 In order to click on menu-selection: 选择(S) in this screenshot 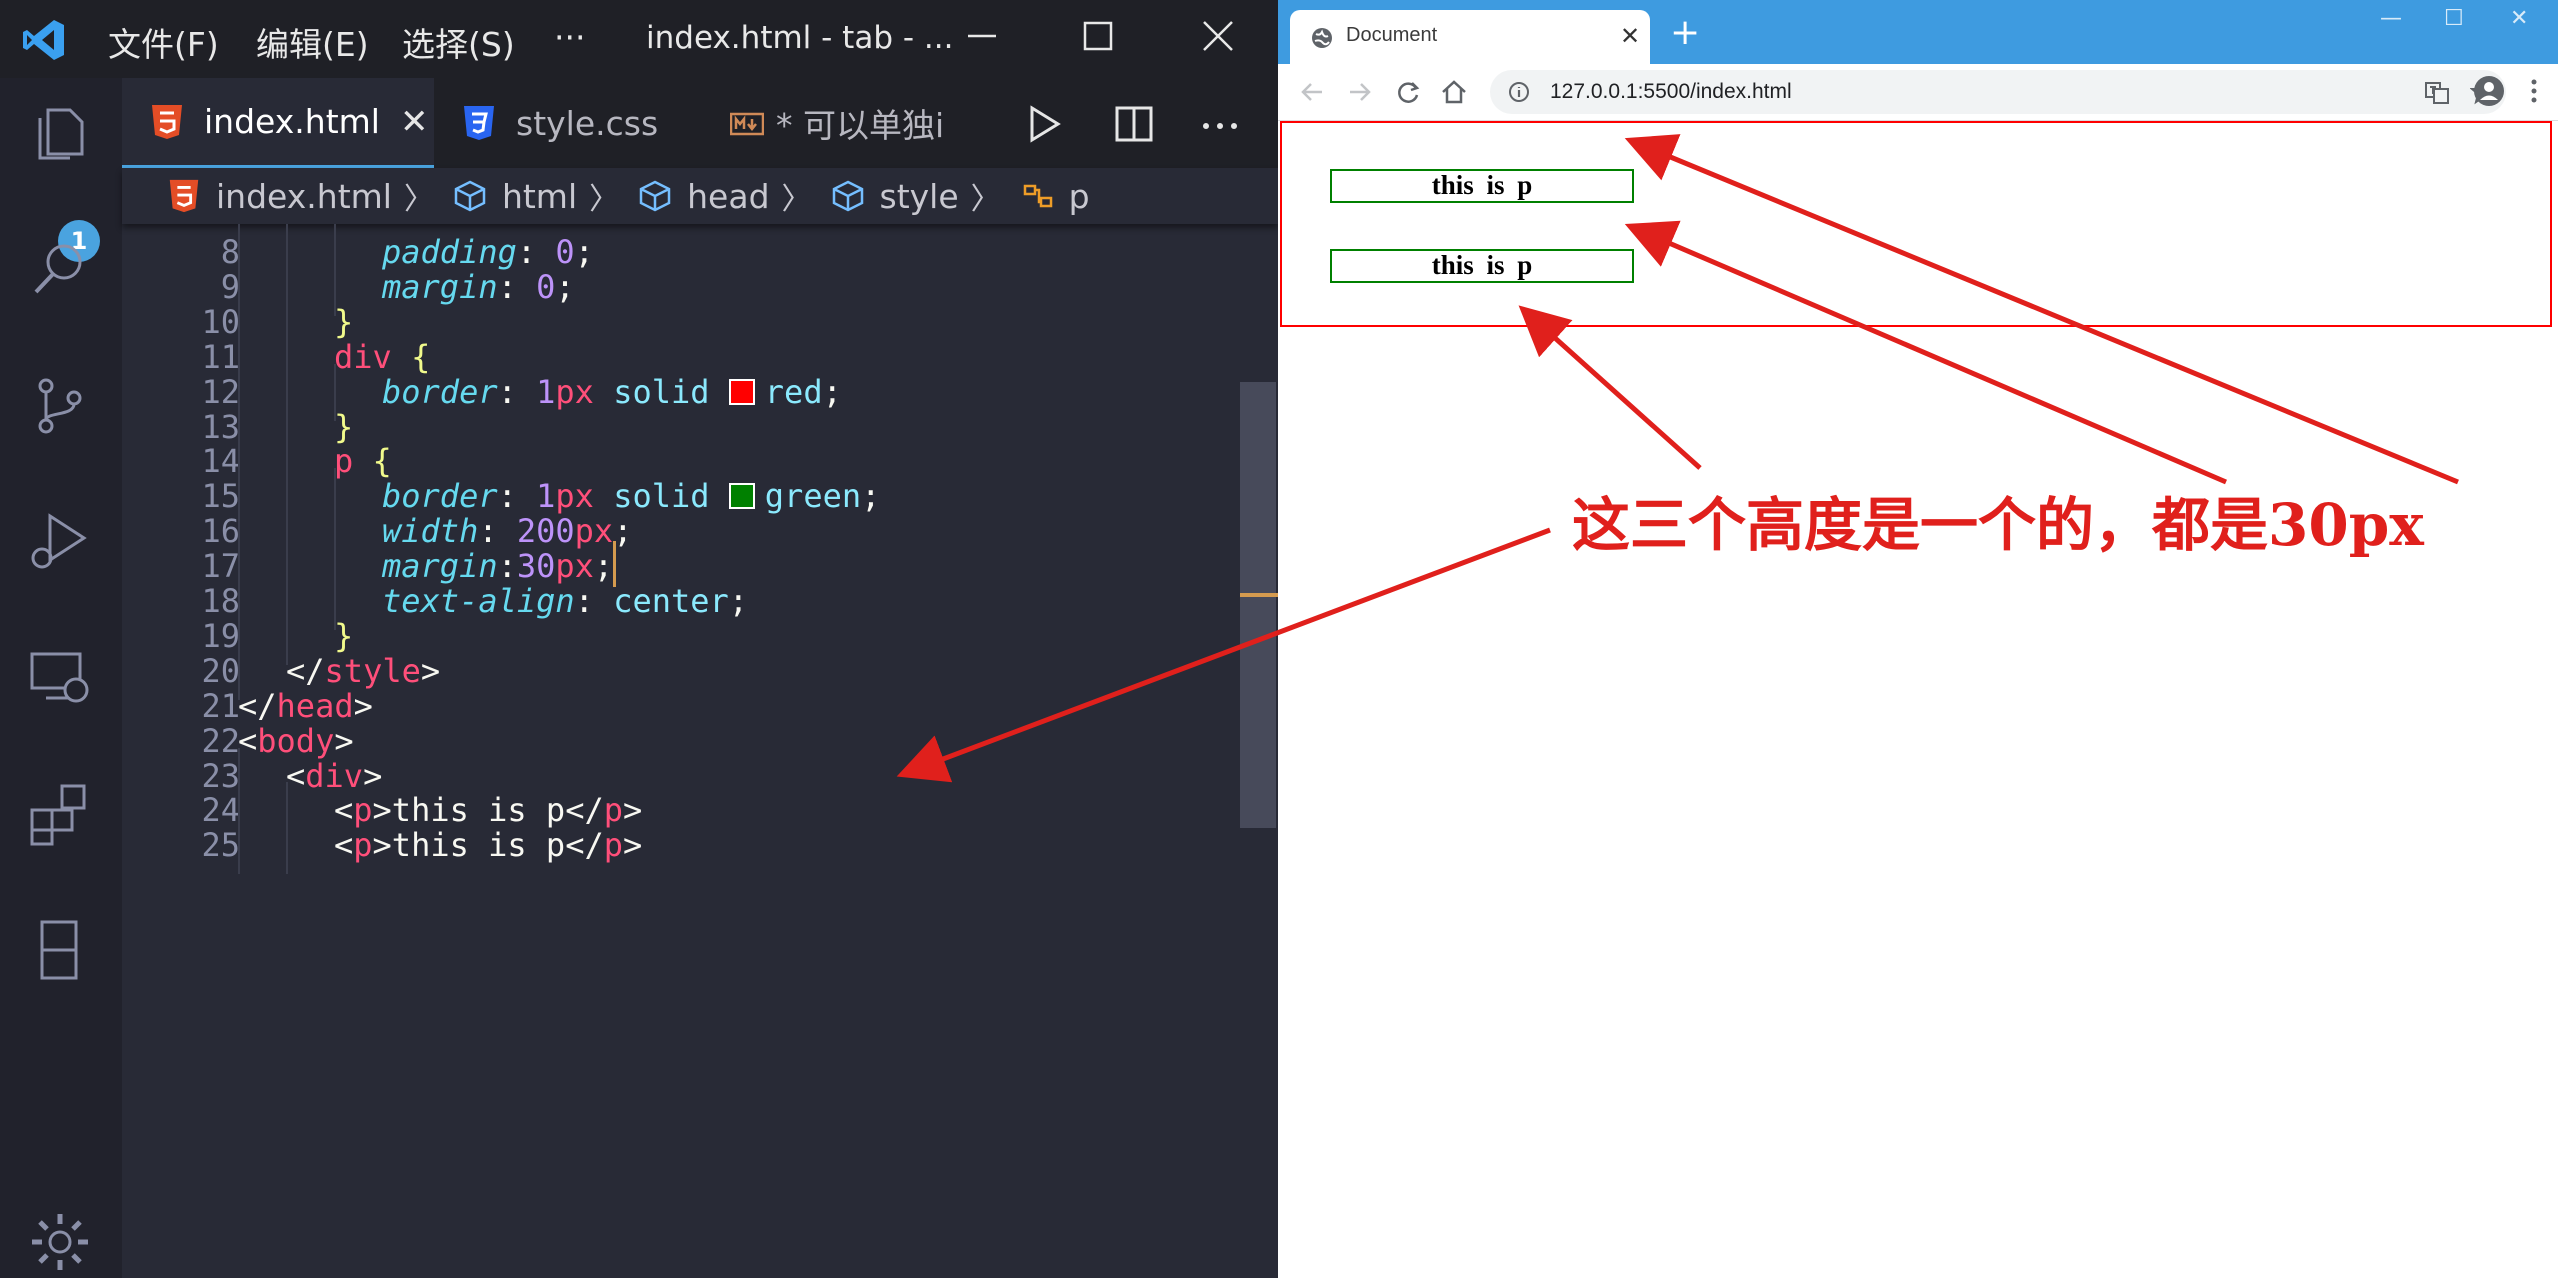, I will do `click(458, 42)`.